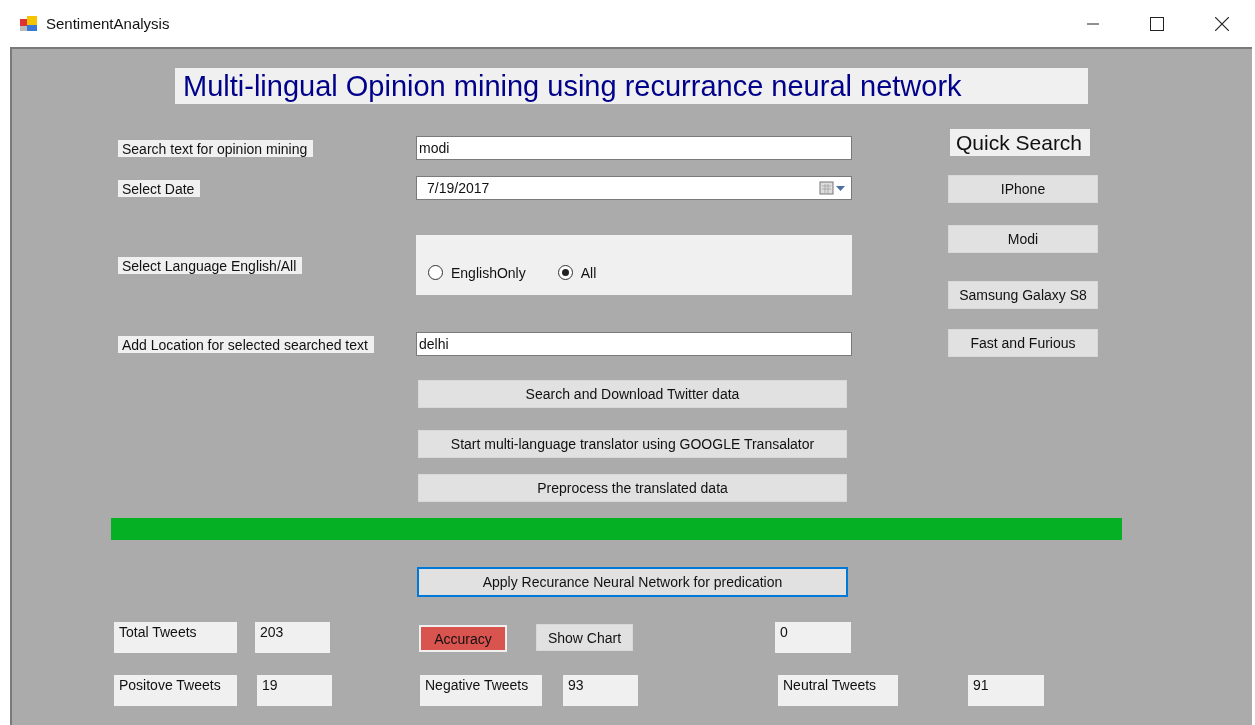 Image resolution: width=1255 pixels, height=725 pixels. I want to click on field-label: Select Date, so click(159, 188).